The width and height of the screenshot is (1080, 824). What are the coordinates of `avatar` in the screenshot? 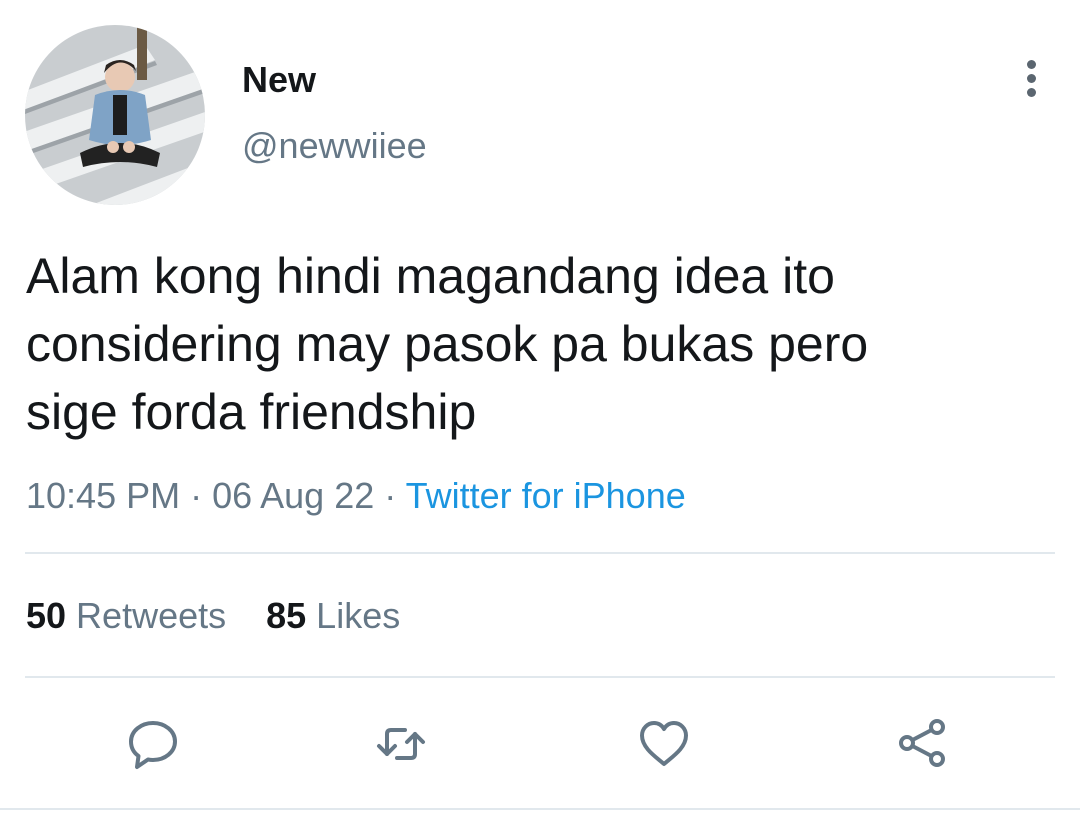 It's located at (115, 115).